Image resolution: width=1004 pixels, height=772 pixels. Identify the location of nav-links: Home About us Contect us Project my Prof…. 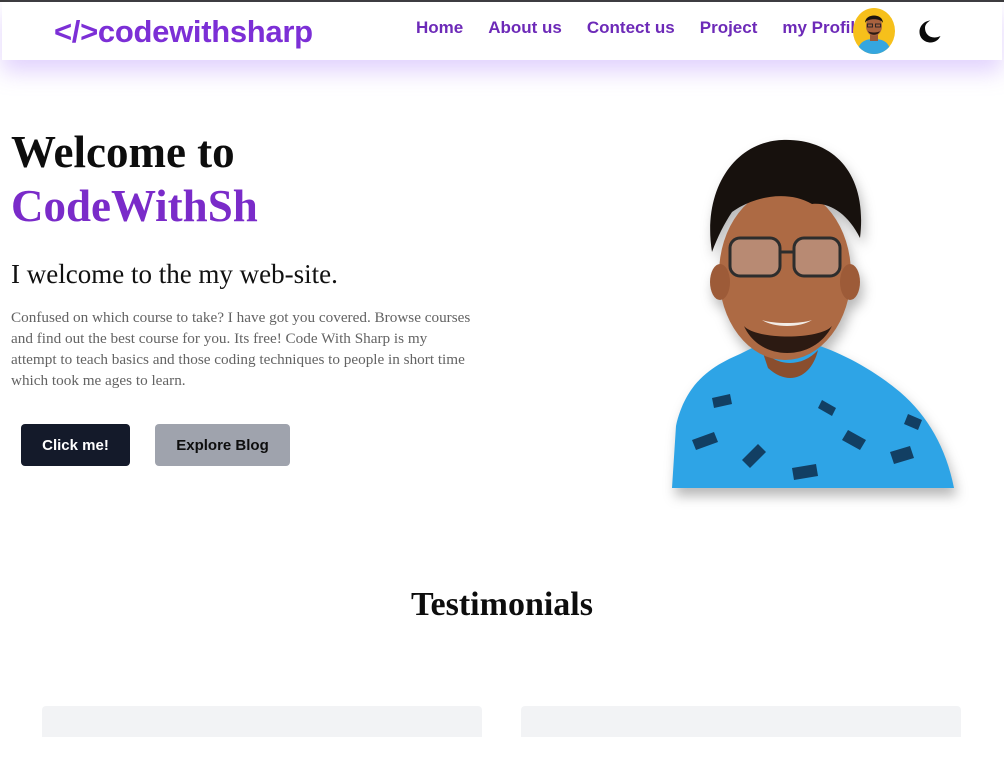
(653, 28).